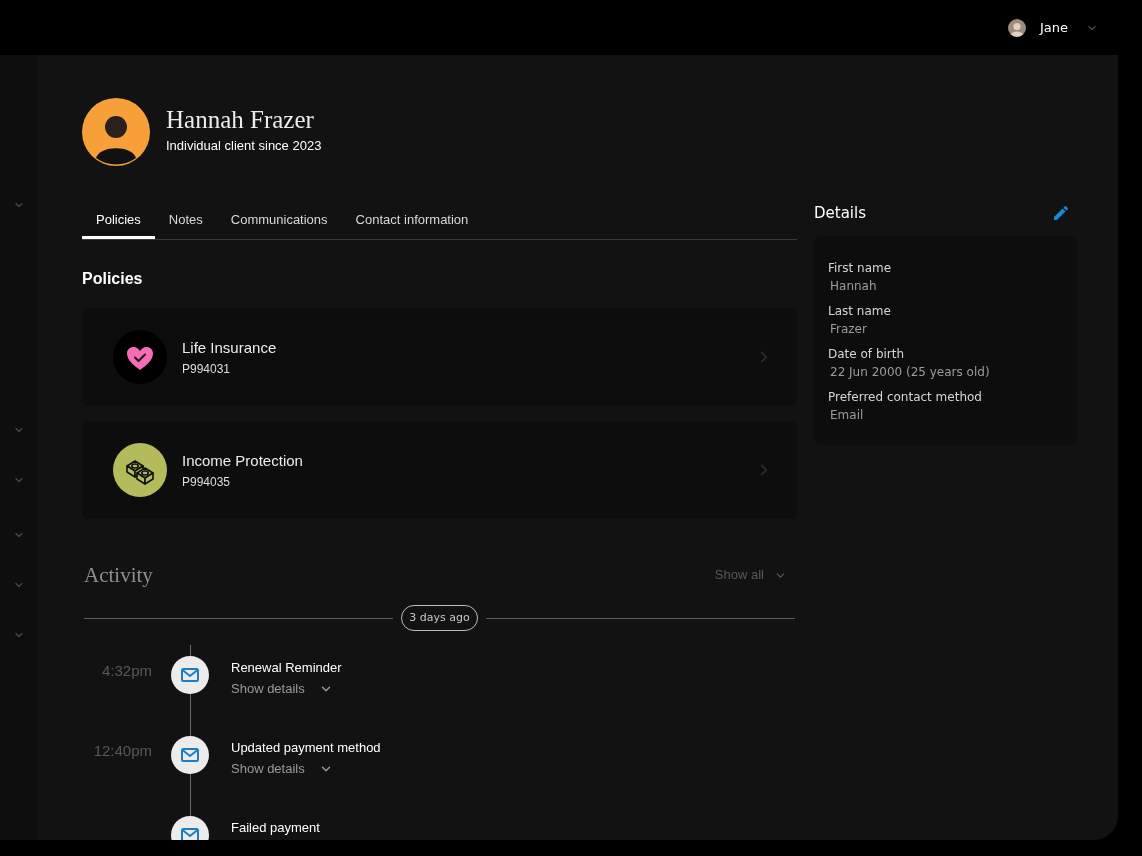 The image size is (1142, 856). Describe the element at coordinates (275, 828) in the screenshot. I see `event-title: Failed payment` at that location.